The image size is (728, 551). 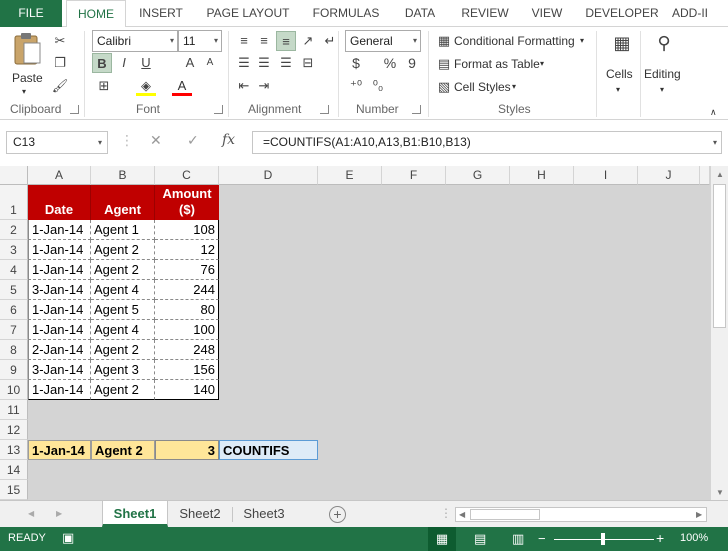 What do you see at coordinates (286, 63) in the screenshot?
I see `align-right-icon: ☰` at bounding box center [286, 63].